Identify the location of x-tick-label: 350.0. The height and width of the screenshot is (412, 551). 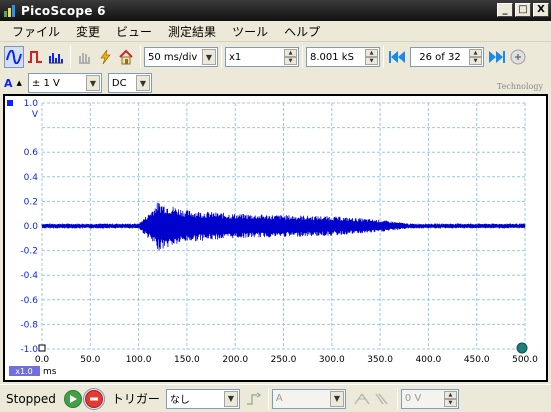
(380, 360).